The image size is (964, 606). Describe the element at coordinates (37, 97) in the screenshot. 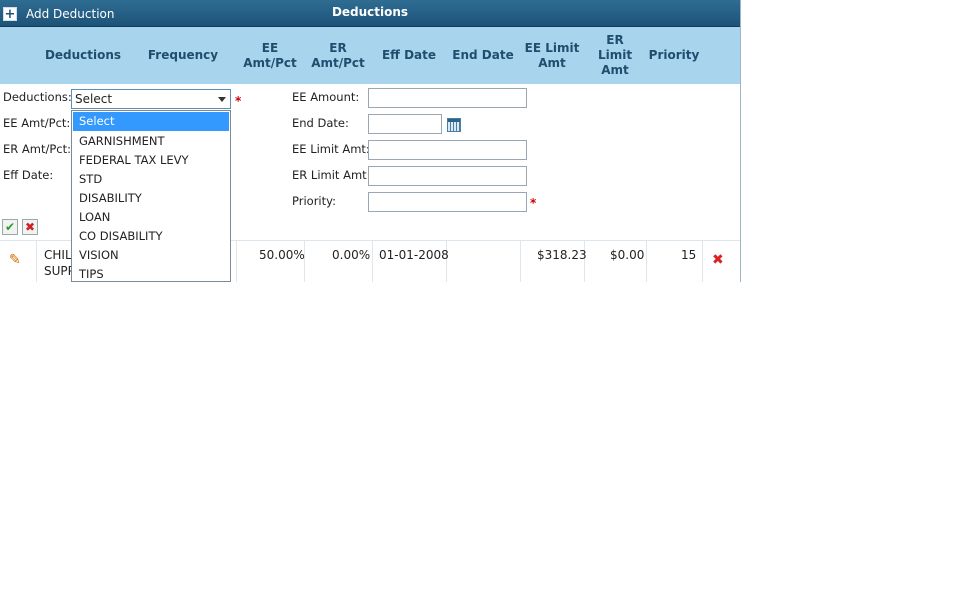

I see `deductions-label: Deductions:` at that location.